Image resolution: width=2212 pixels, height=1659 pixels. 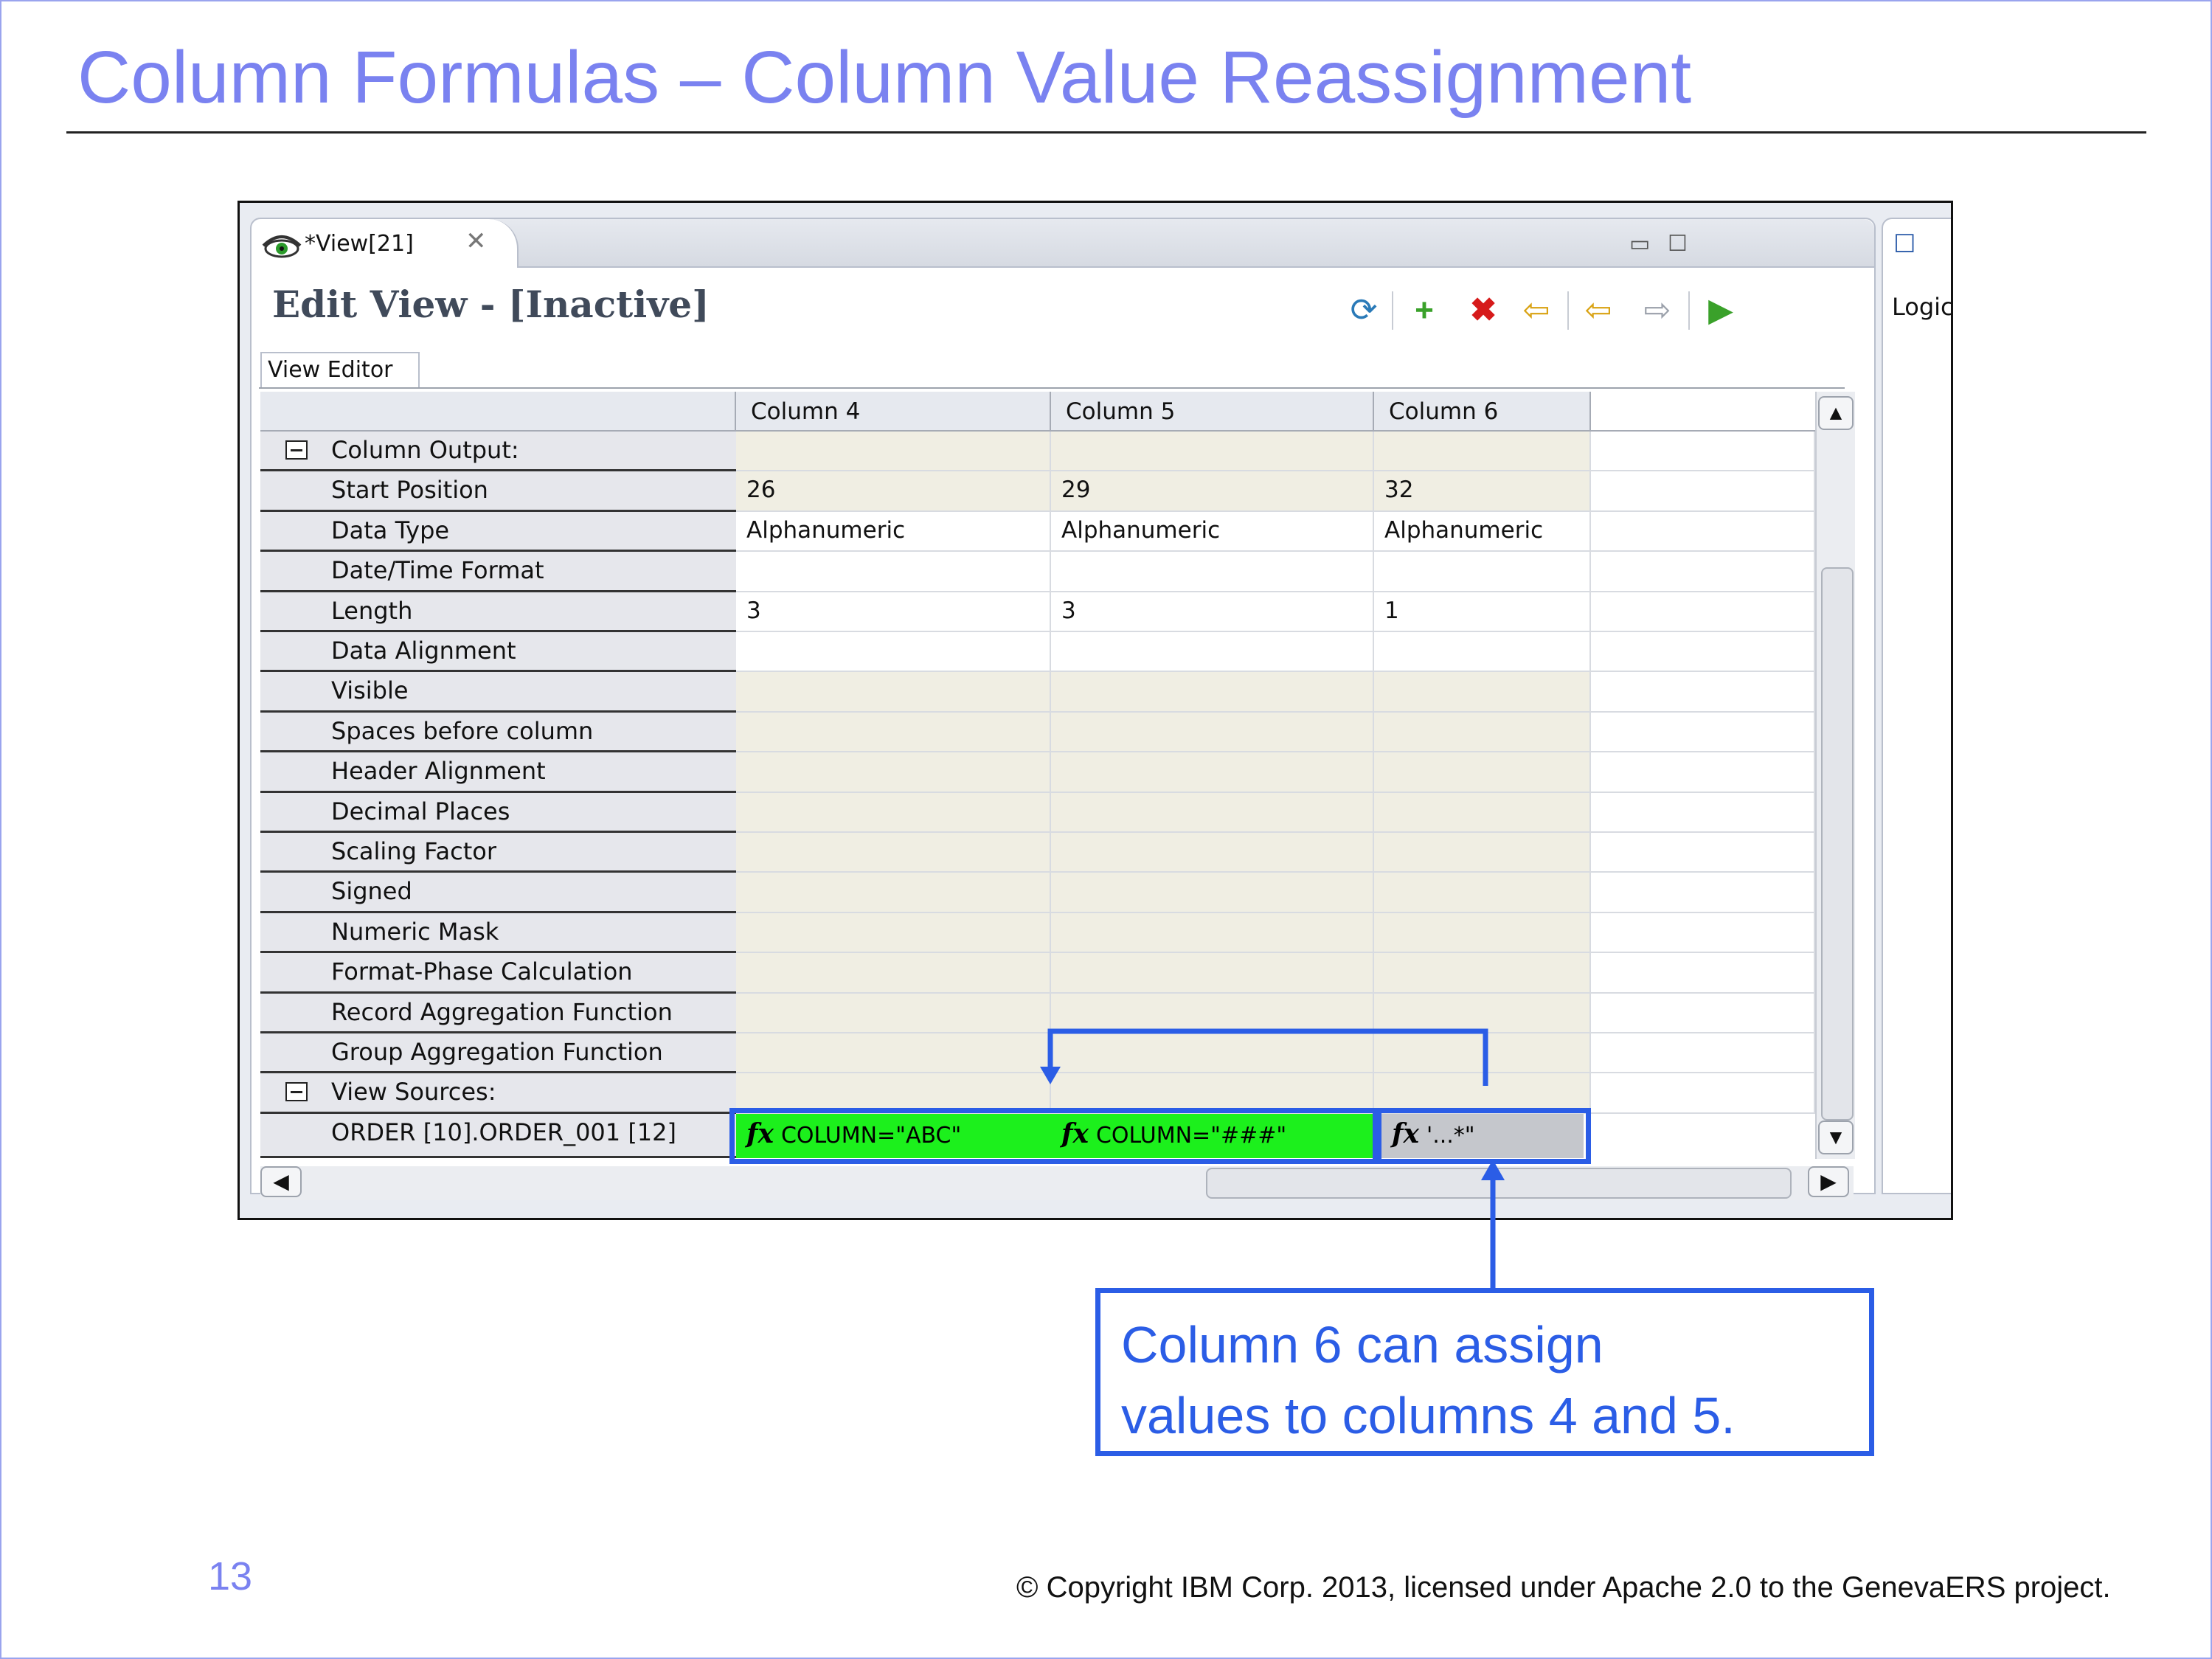 What do you see at coordinates (1362, 1345) in the screenshot?
I see `callout-line-1: Column 6 can assign` at bounding box center [1362, 1345].